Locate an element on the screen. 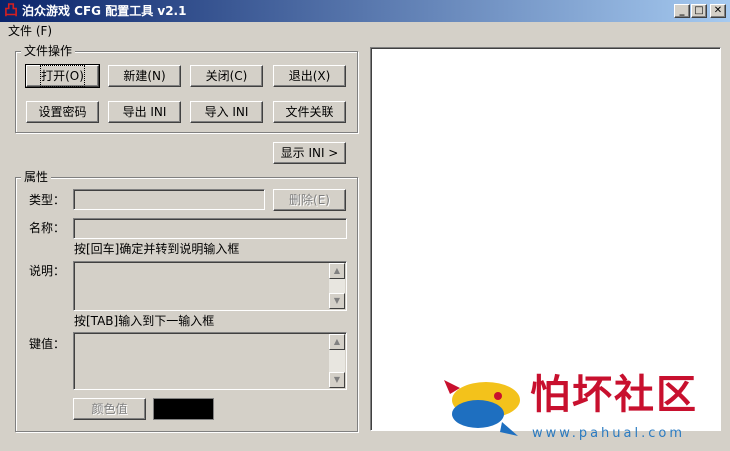  close-window-button: ✕ is located at coordinates (718, 11).